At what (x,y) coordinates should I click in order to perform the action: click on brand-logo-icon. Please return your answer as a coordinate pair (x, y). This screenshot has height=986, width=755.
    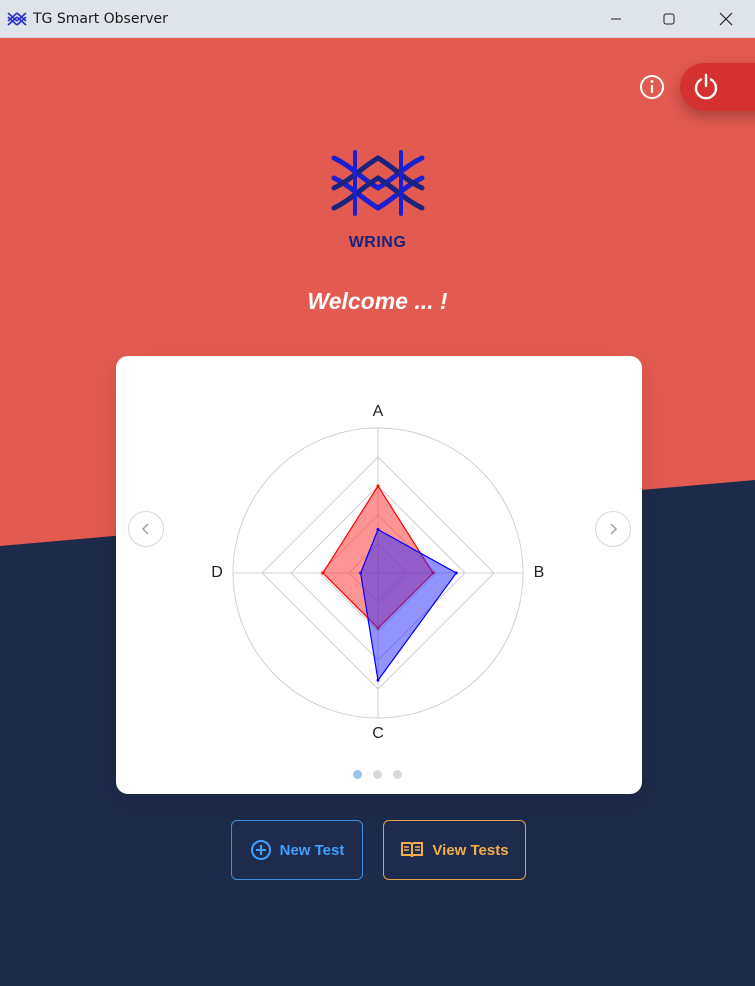
    Looking at the image, I should click on (378, 183).